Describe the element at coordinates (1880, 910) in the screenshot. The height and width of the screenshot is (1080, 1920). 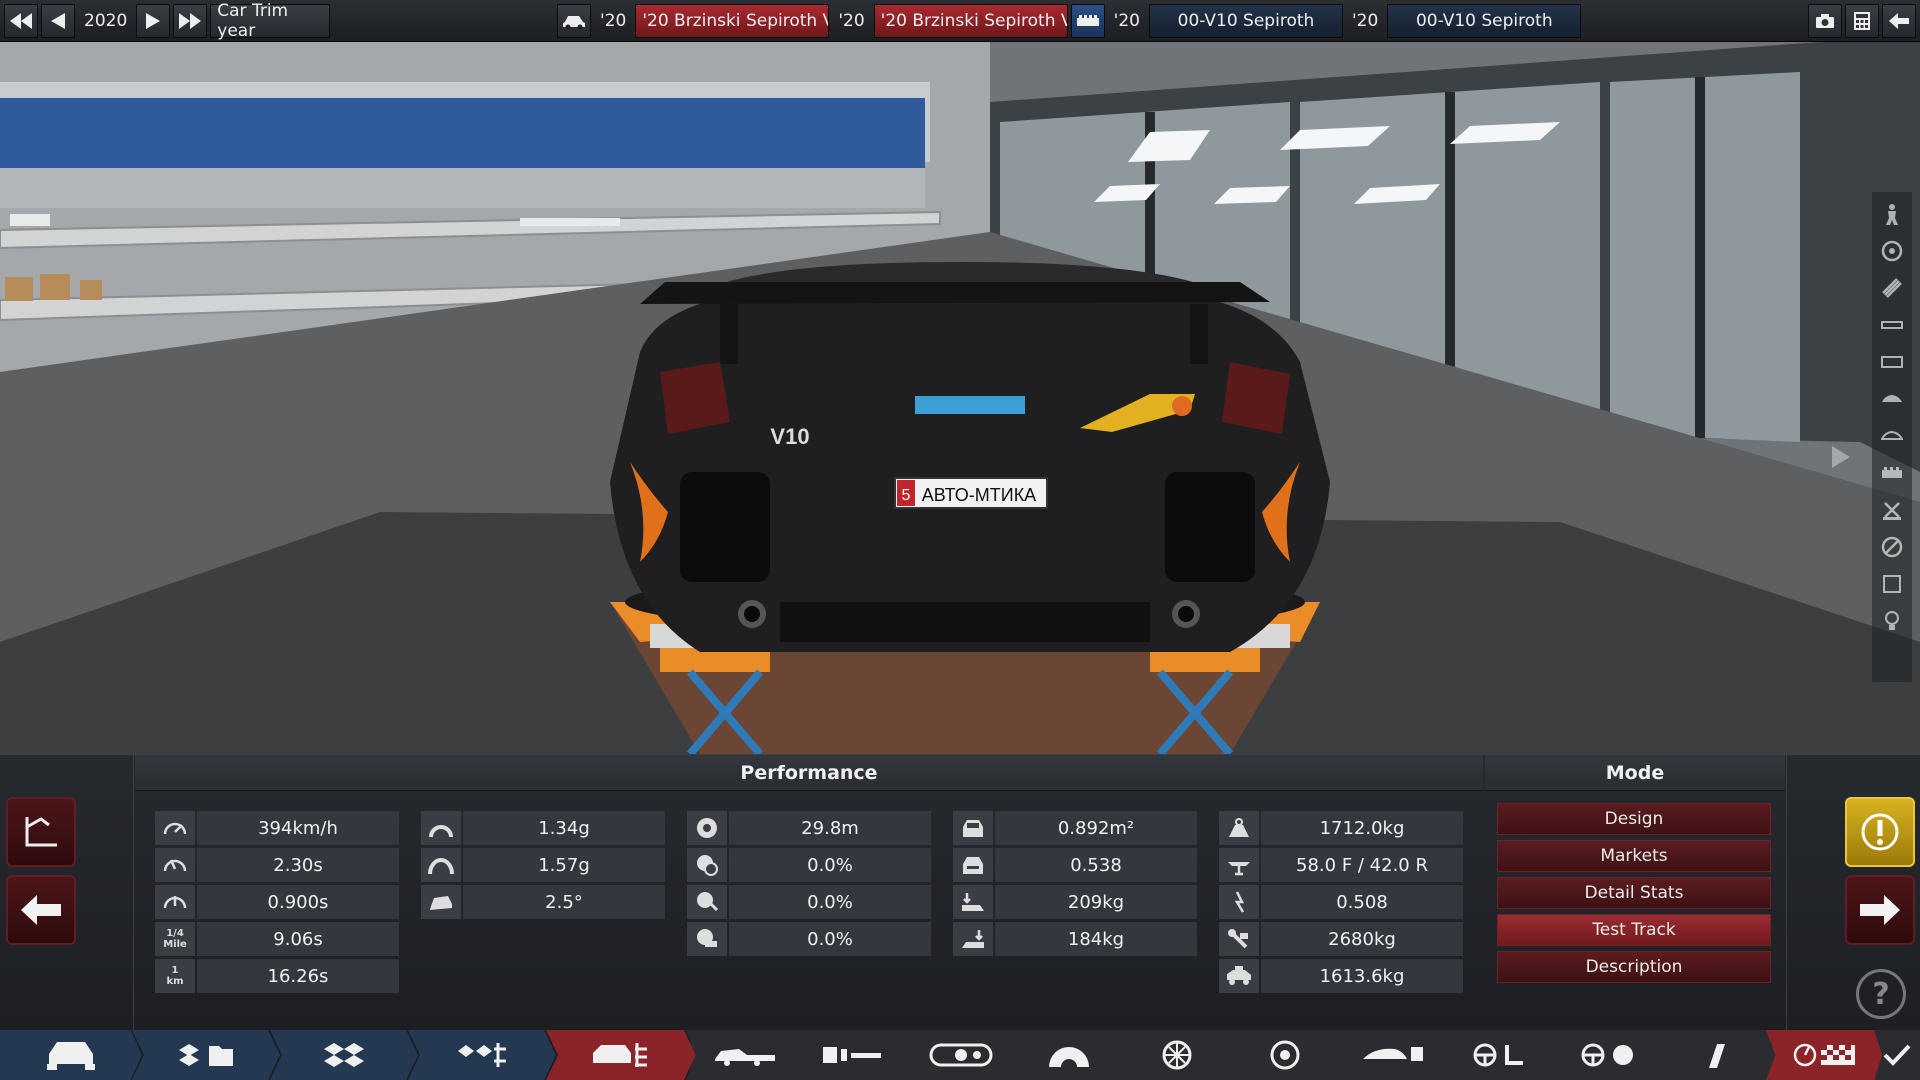
I see `next-button` at that location.